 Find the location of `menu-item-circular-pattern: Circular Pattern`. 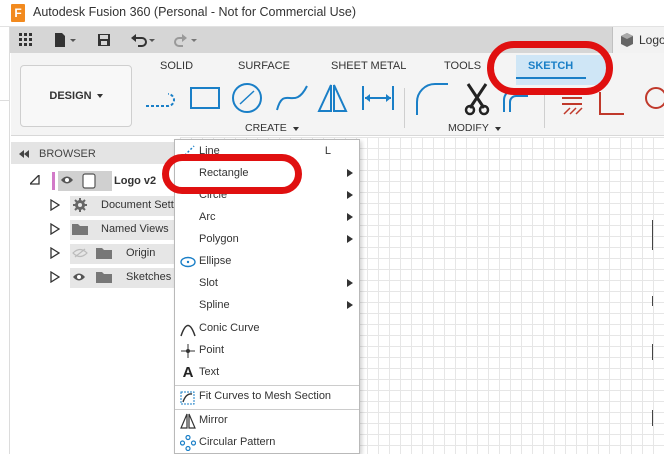

menu-item-circular-pattern: Circular Pattern is located at coordinates (267, 443).